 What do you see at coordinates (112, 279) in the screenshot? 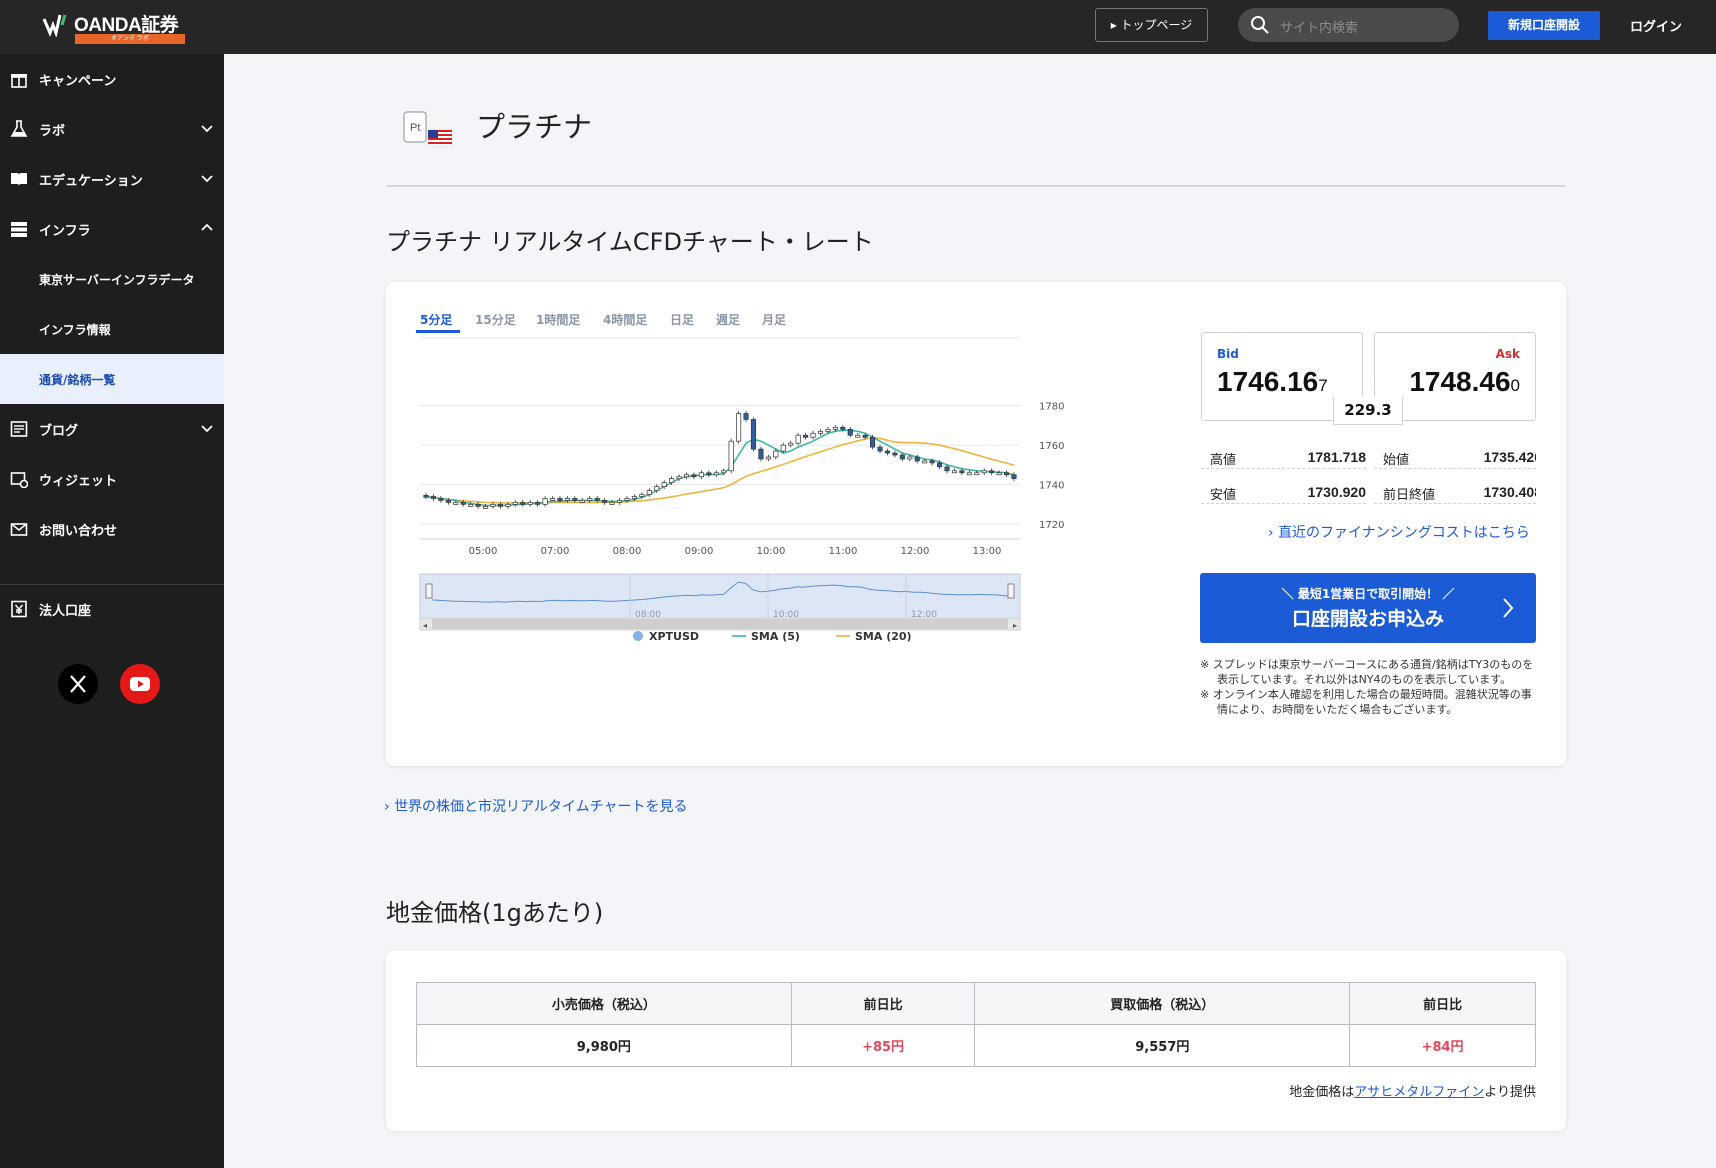
I see `sidebar-subitem-tokyo-server: 東京サーバーインフラデータ` at bounding box center [112, 279].